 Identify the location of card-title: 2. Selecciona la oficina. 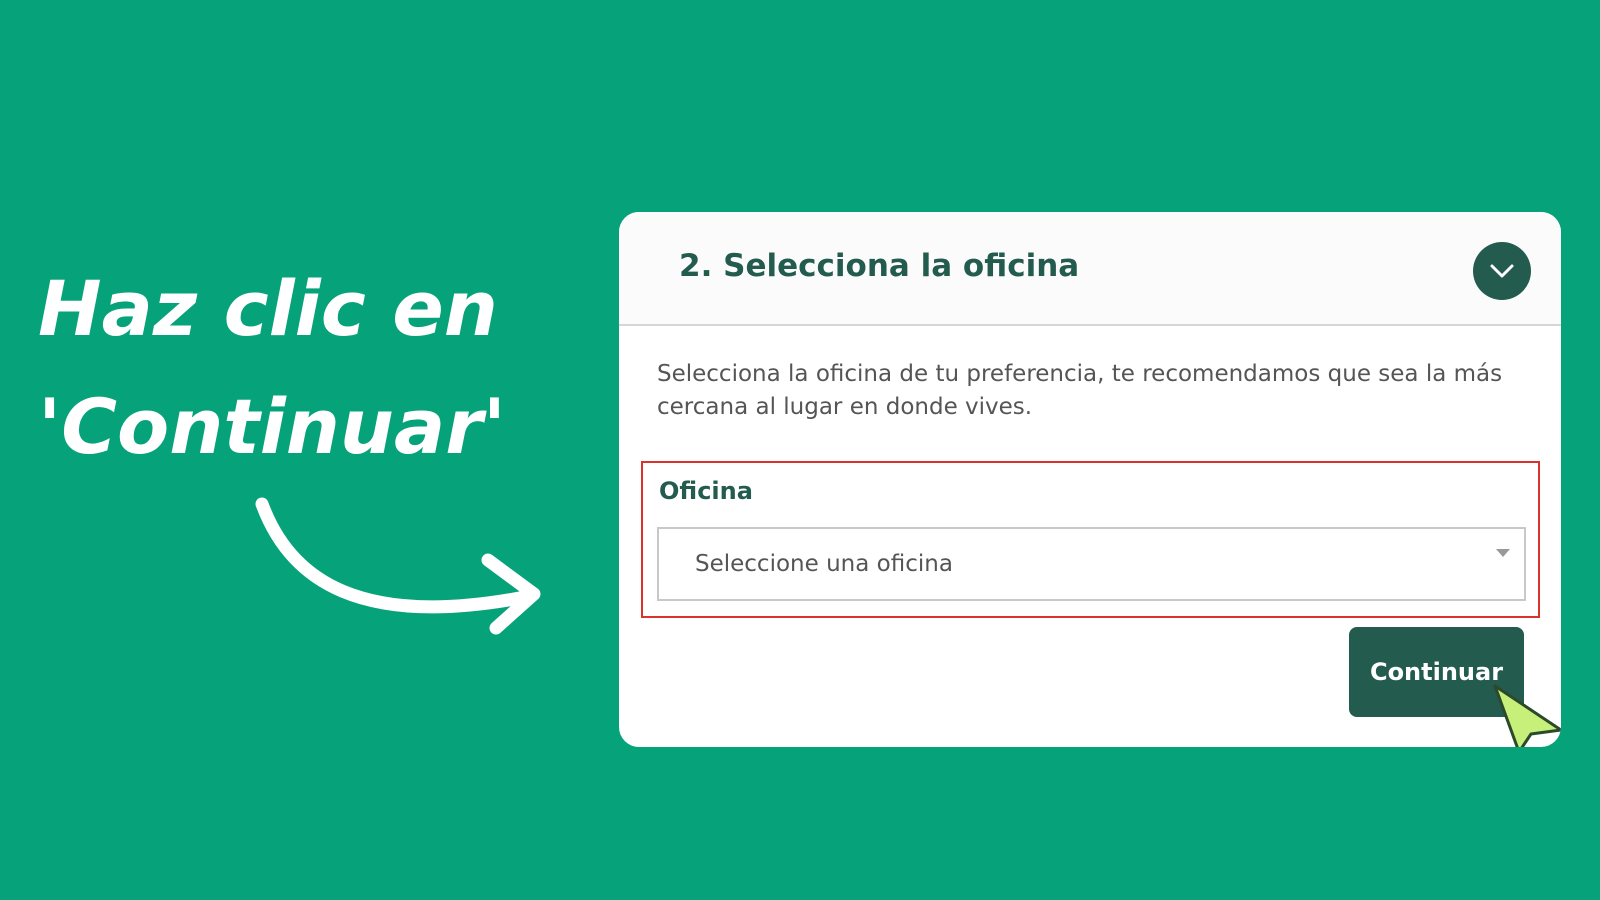
(879, 266).